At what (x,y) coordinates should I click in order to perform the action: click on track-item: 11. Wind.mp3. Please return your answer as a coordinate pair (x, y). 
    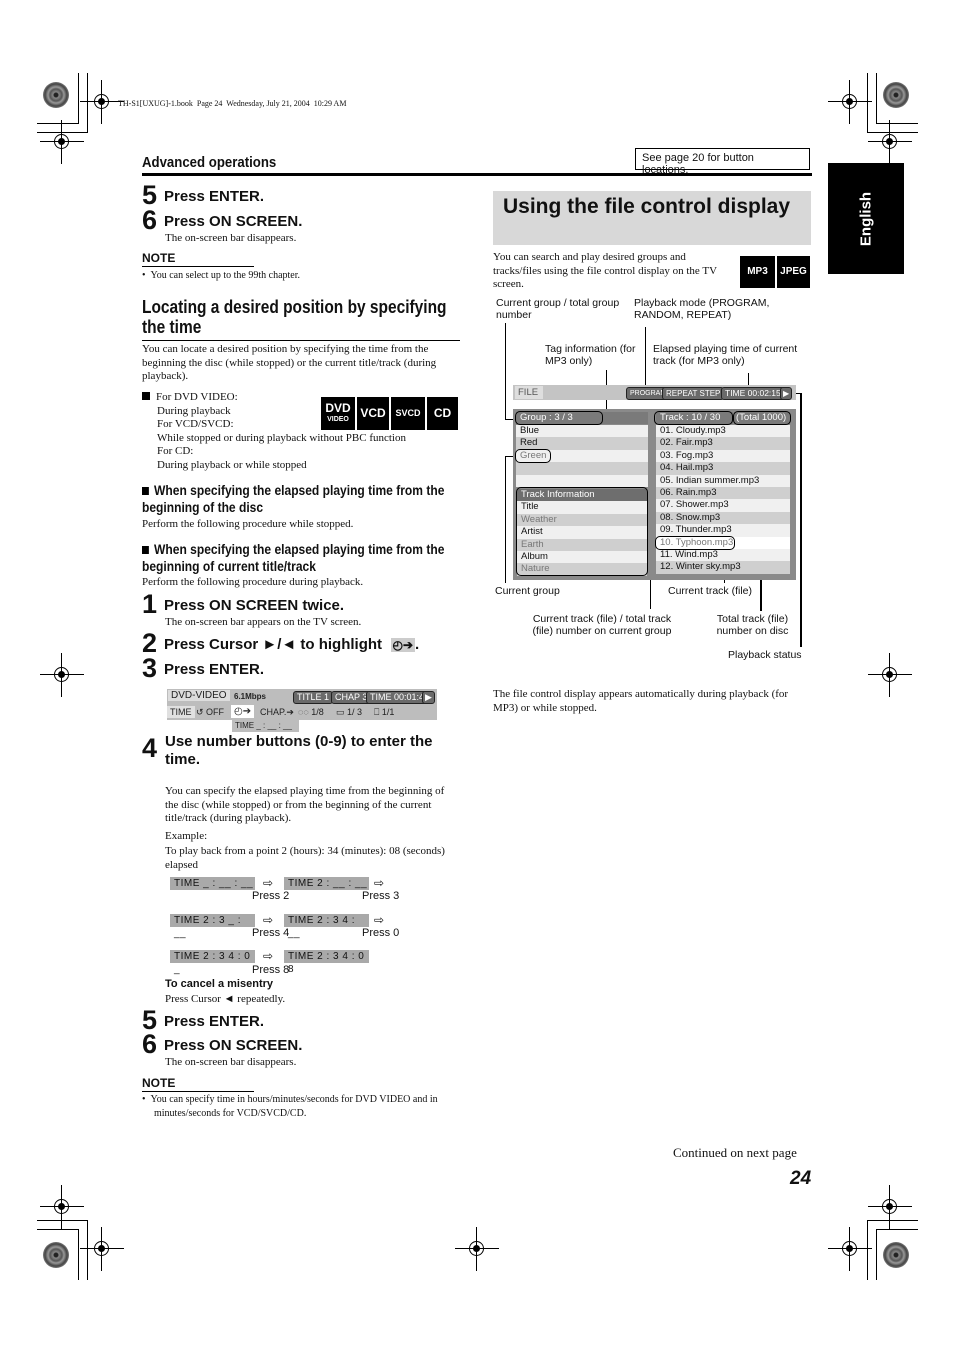
    Looking at the image, I should click on (723, 555).